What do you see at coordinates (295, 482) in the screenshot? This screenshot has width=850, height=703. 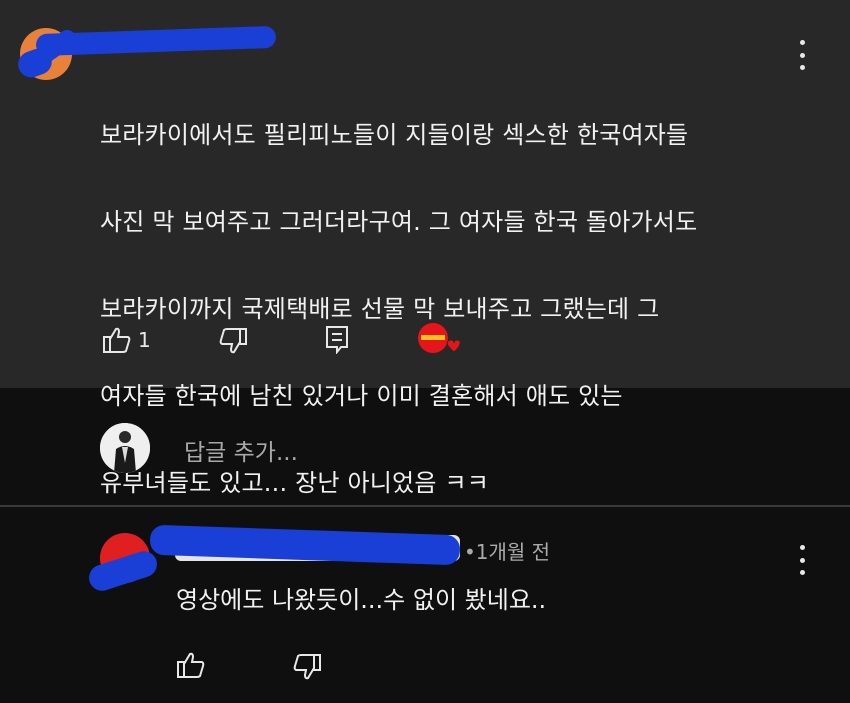 I see `comment-line: 유부녀들도 있고... 장난 아니었음 ㅋㅋ` at bounding box center [295, 482].